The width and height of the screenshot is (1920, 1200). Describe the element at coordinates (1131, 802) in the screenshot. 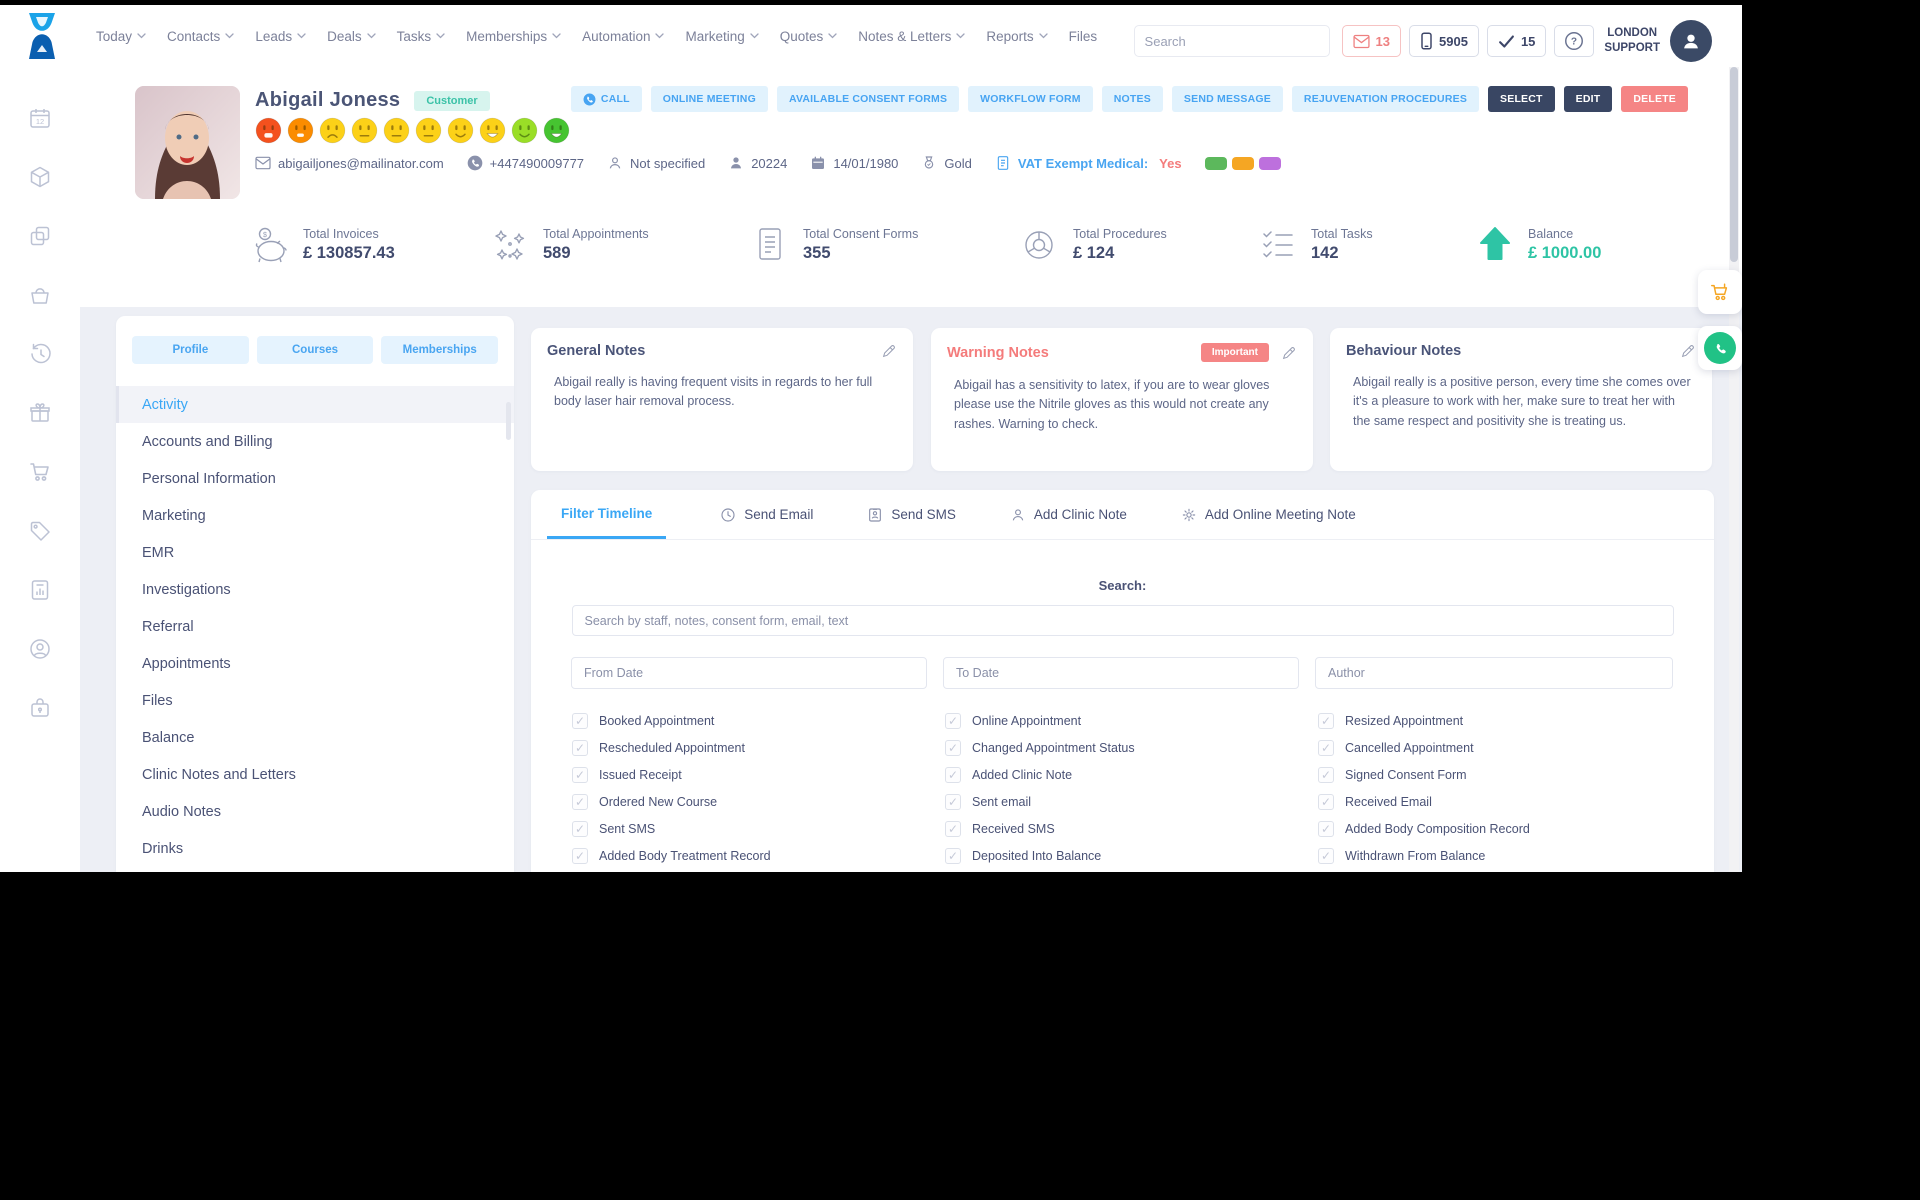

I see `filter-sent-email: Sent email` at that location.